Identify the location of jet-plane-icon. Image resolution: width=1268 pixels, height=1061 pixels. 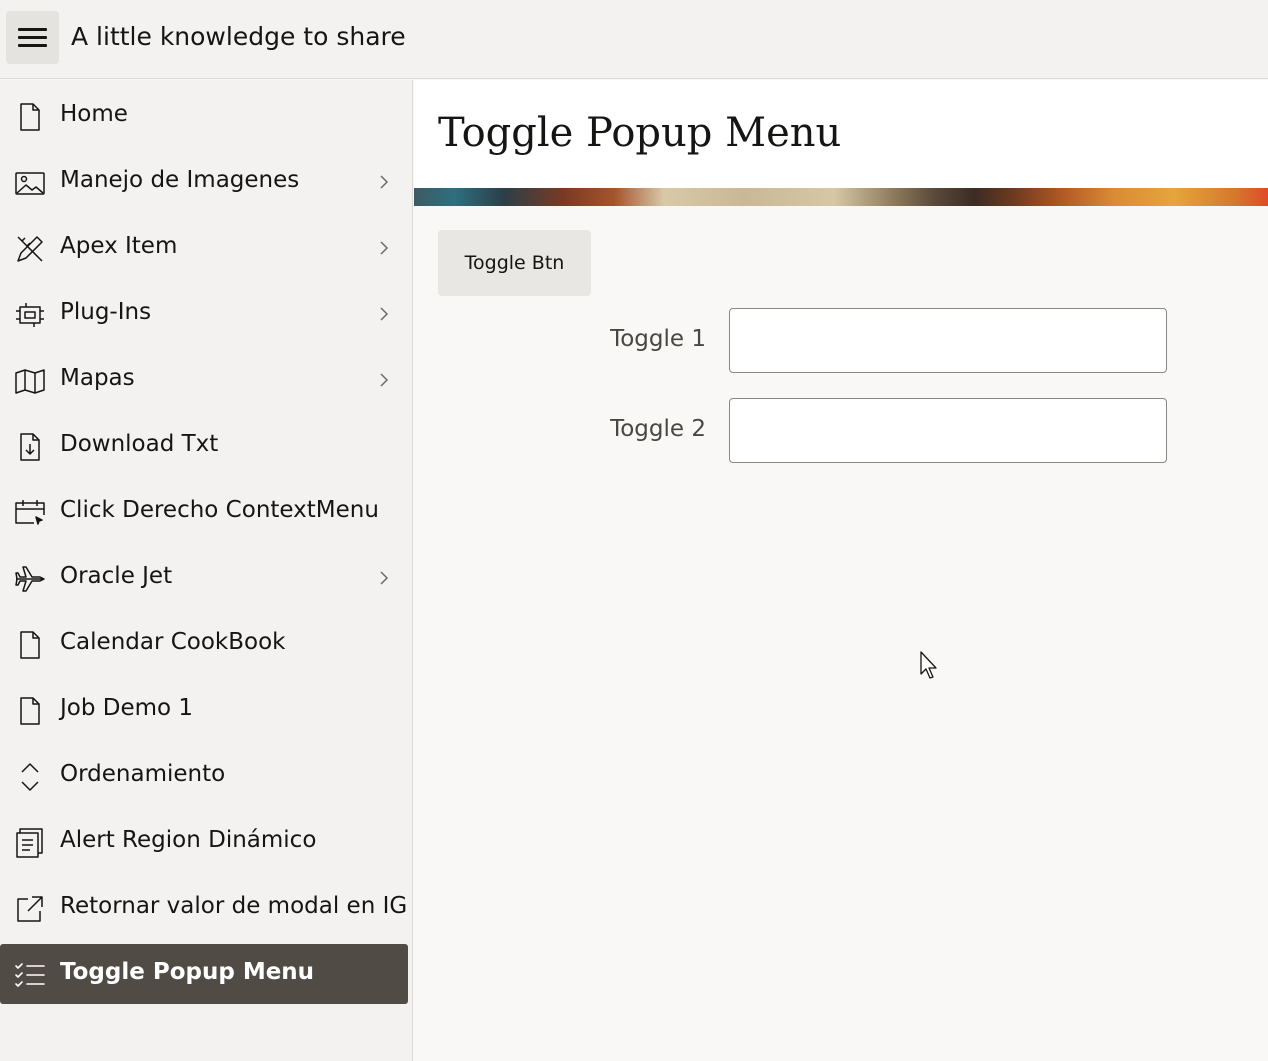
(30, 579).